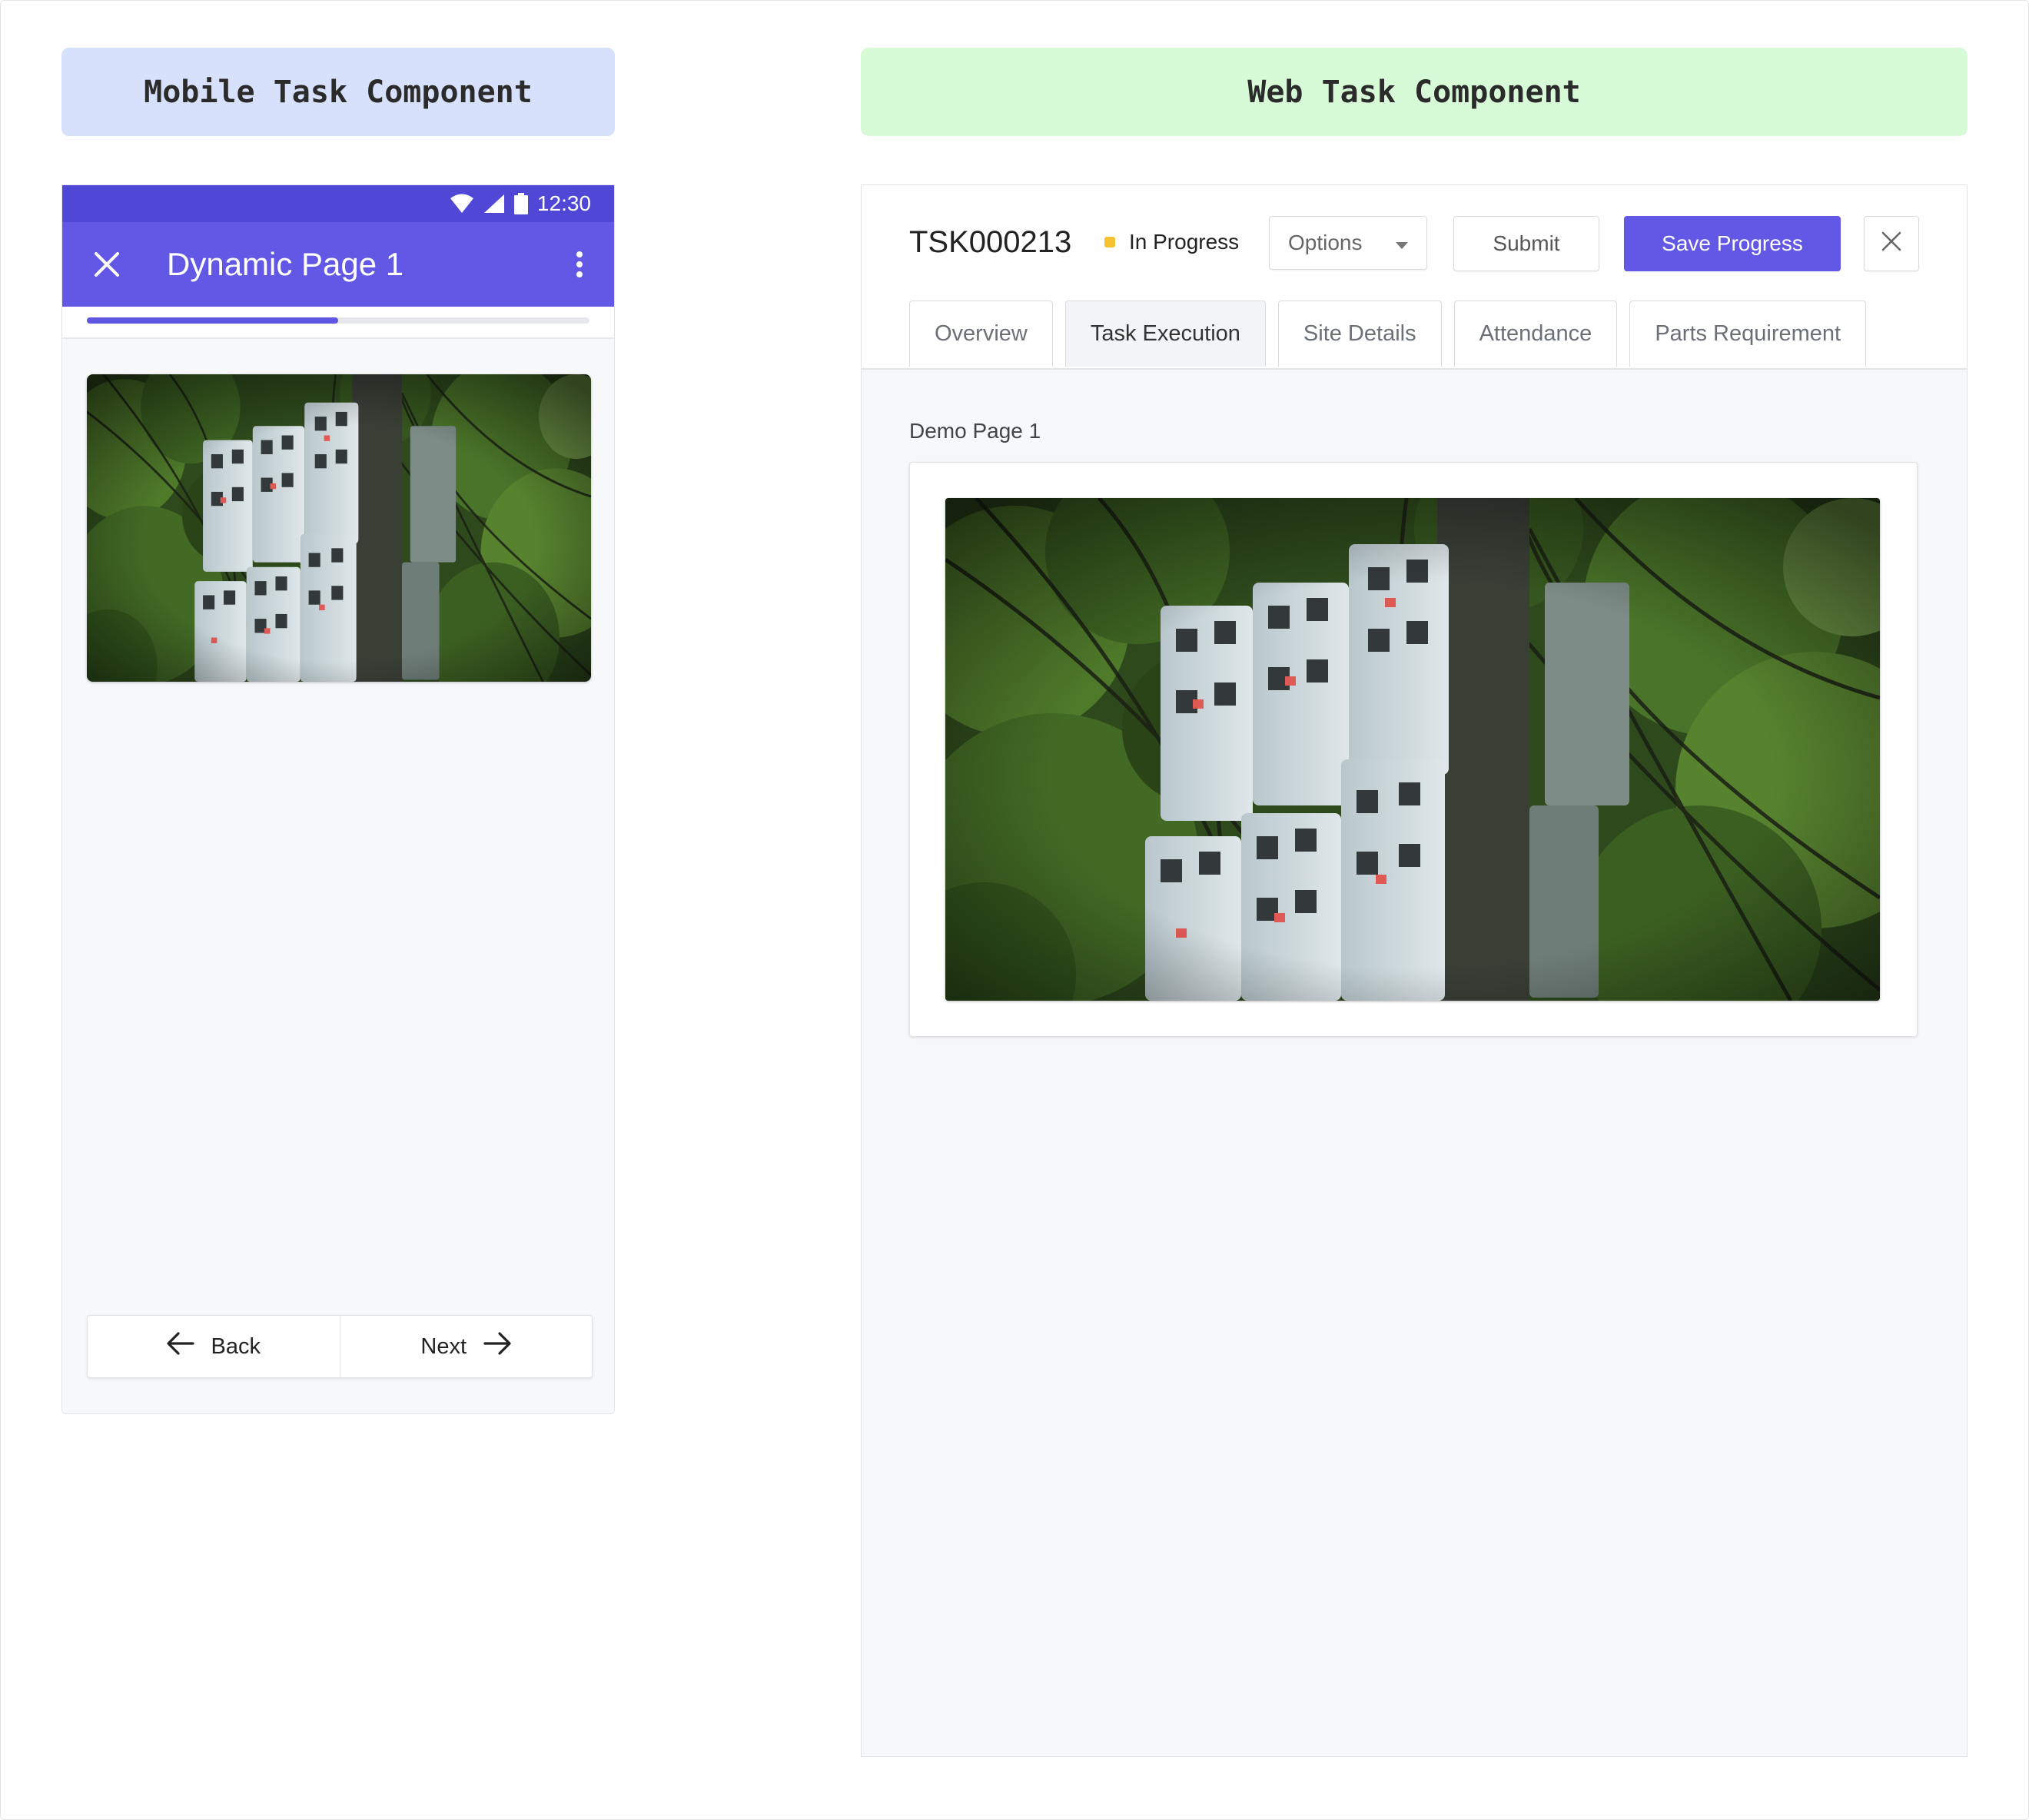 Image resolution: width=2029 pixels, height=1820 pixels. I want to click on page-title: Demo Page 1, so click(975, 431).